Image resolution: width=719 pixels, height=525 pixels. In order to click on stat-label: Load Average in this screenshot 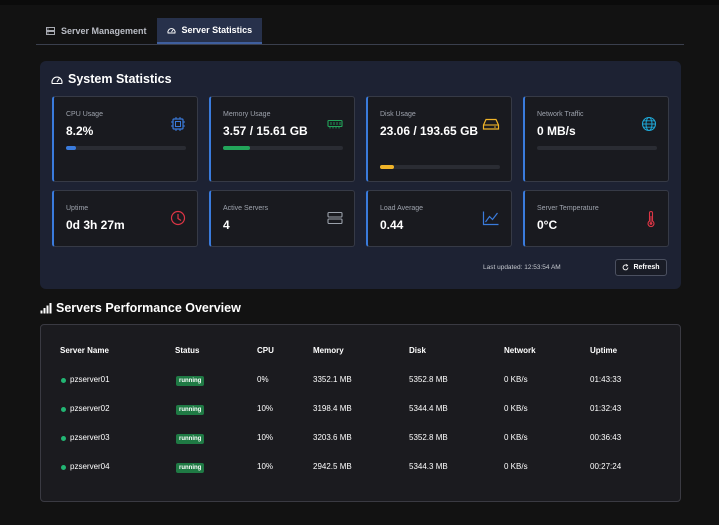, I will do `click(402, 208)`.